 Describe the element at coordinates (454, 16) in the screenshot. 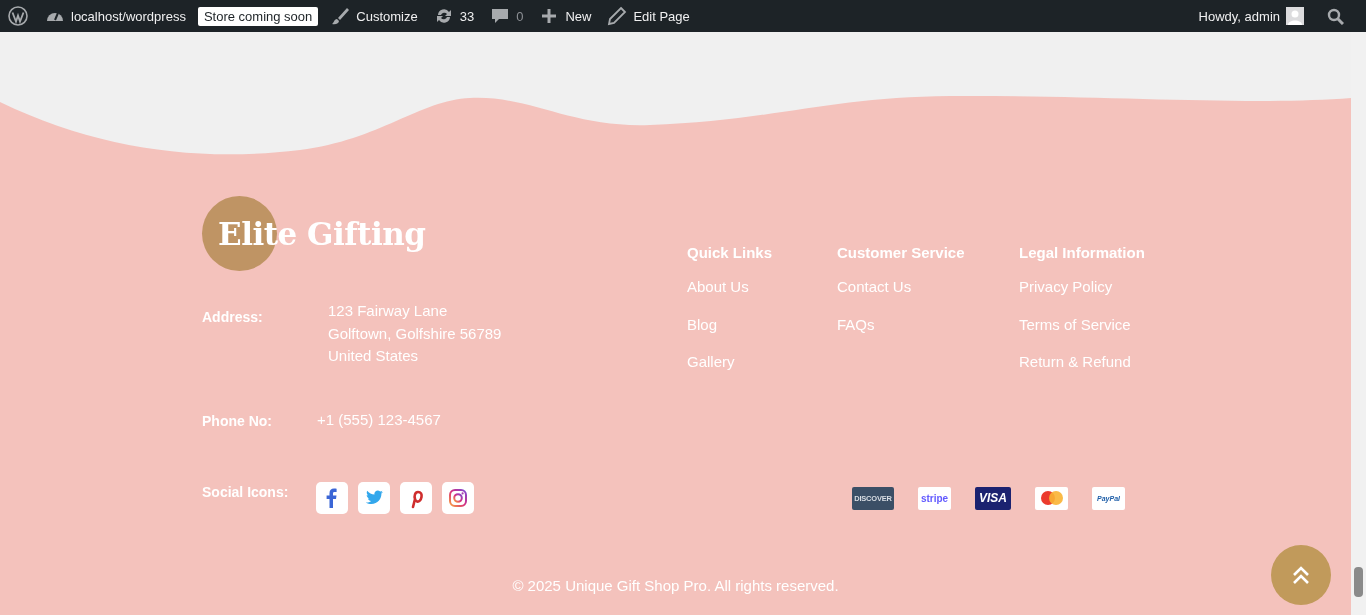

I see `updates-link: 33` at that location.